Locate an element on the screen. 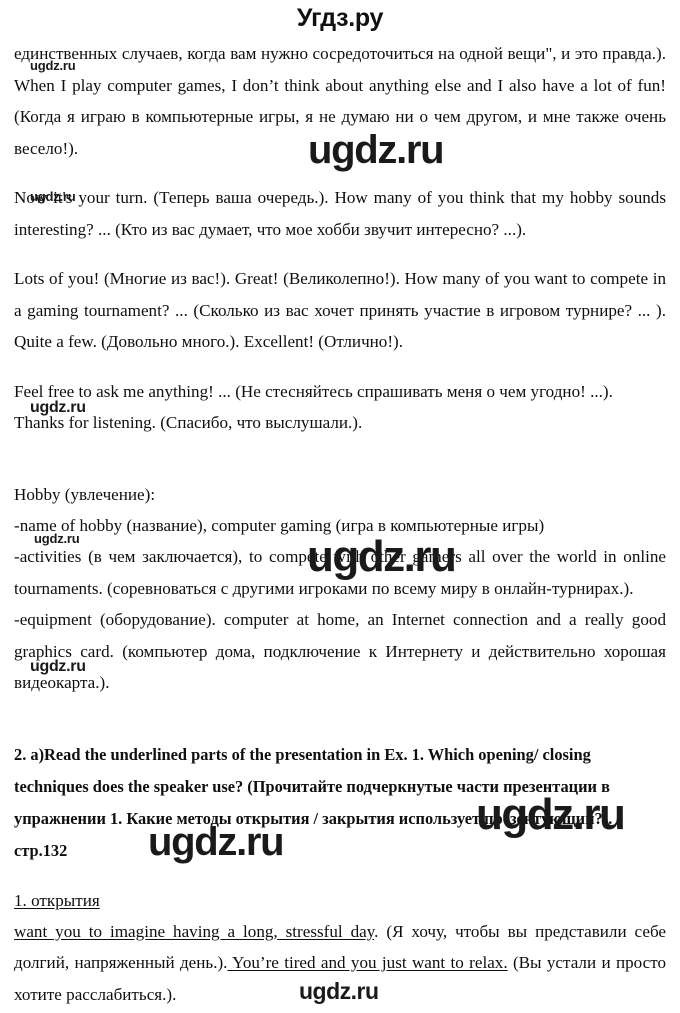 This screenshot has height=1013, width=680. site-header-logo: Угдз.ру is located at coordinates (340, 18).